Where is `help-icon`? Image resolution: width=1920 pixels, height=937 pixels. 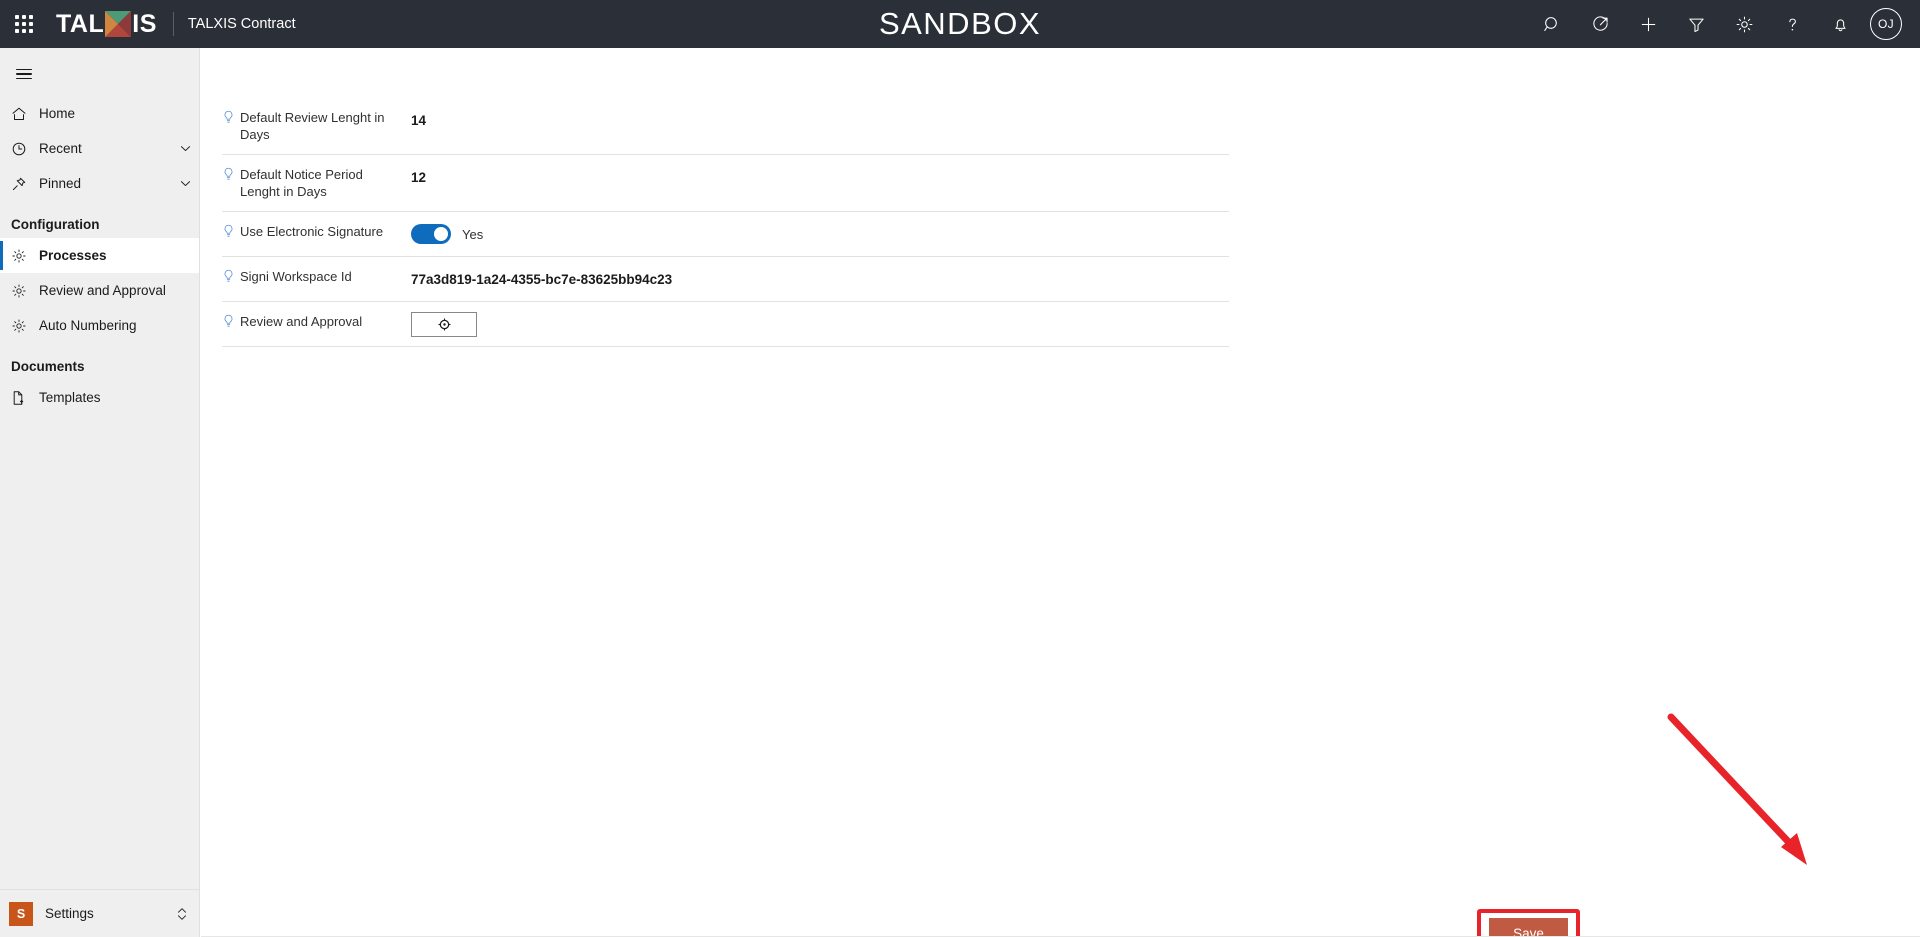
help-icon is located at coordinates (1792, 24).